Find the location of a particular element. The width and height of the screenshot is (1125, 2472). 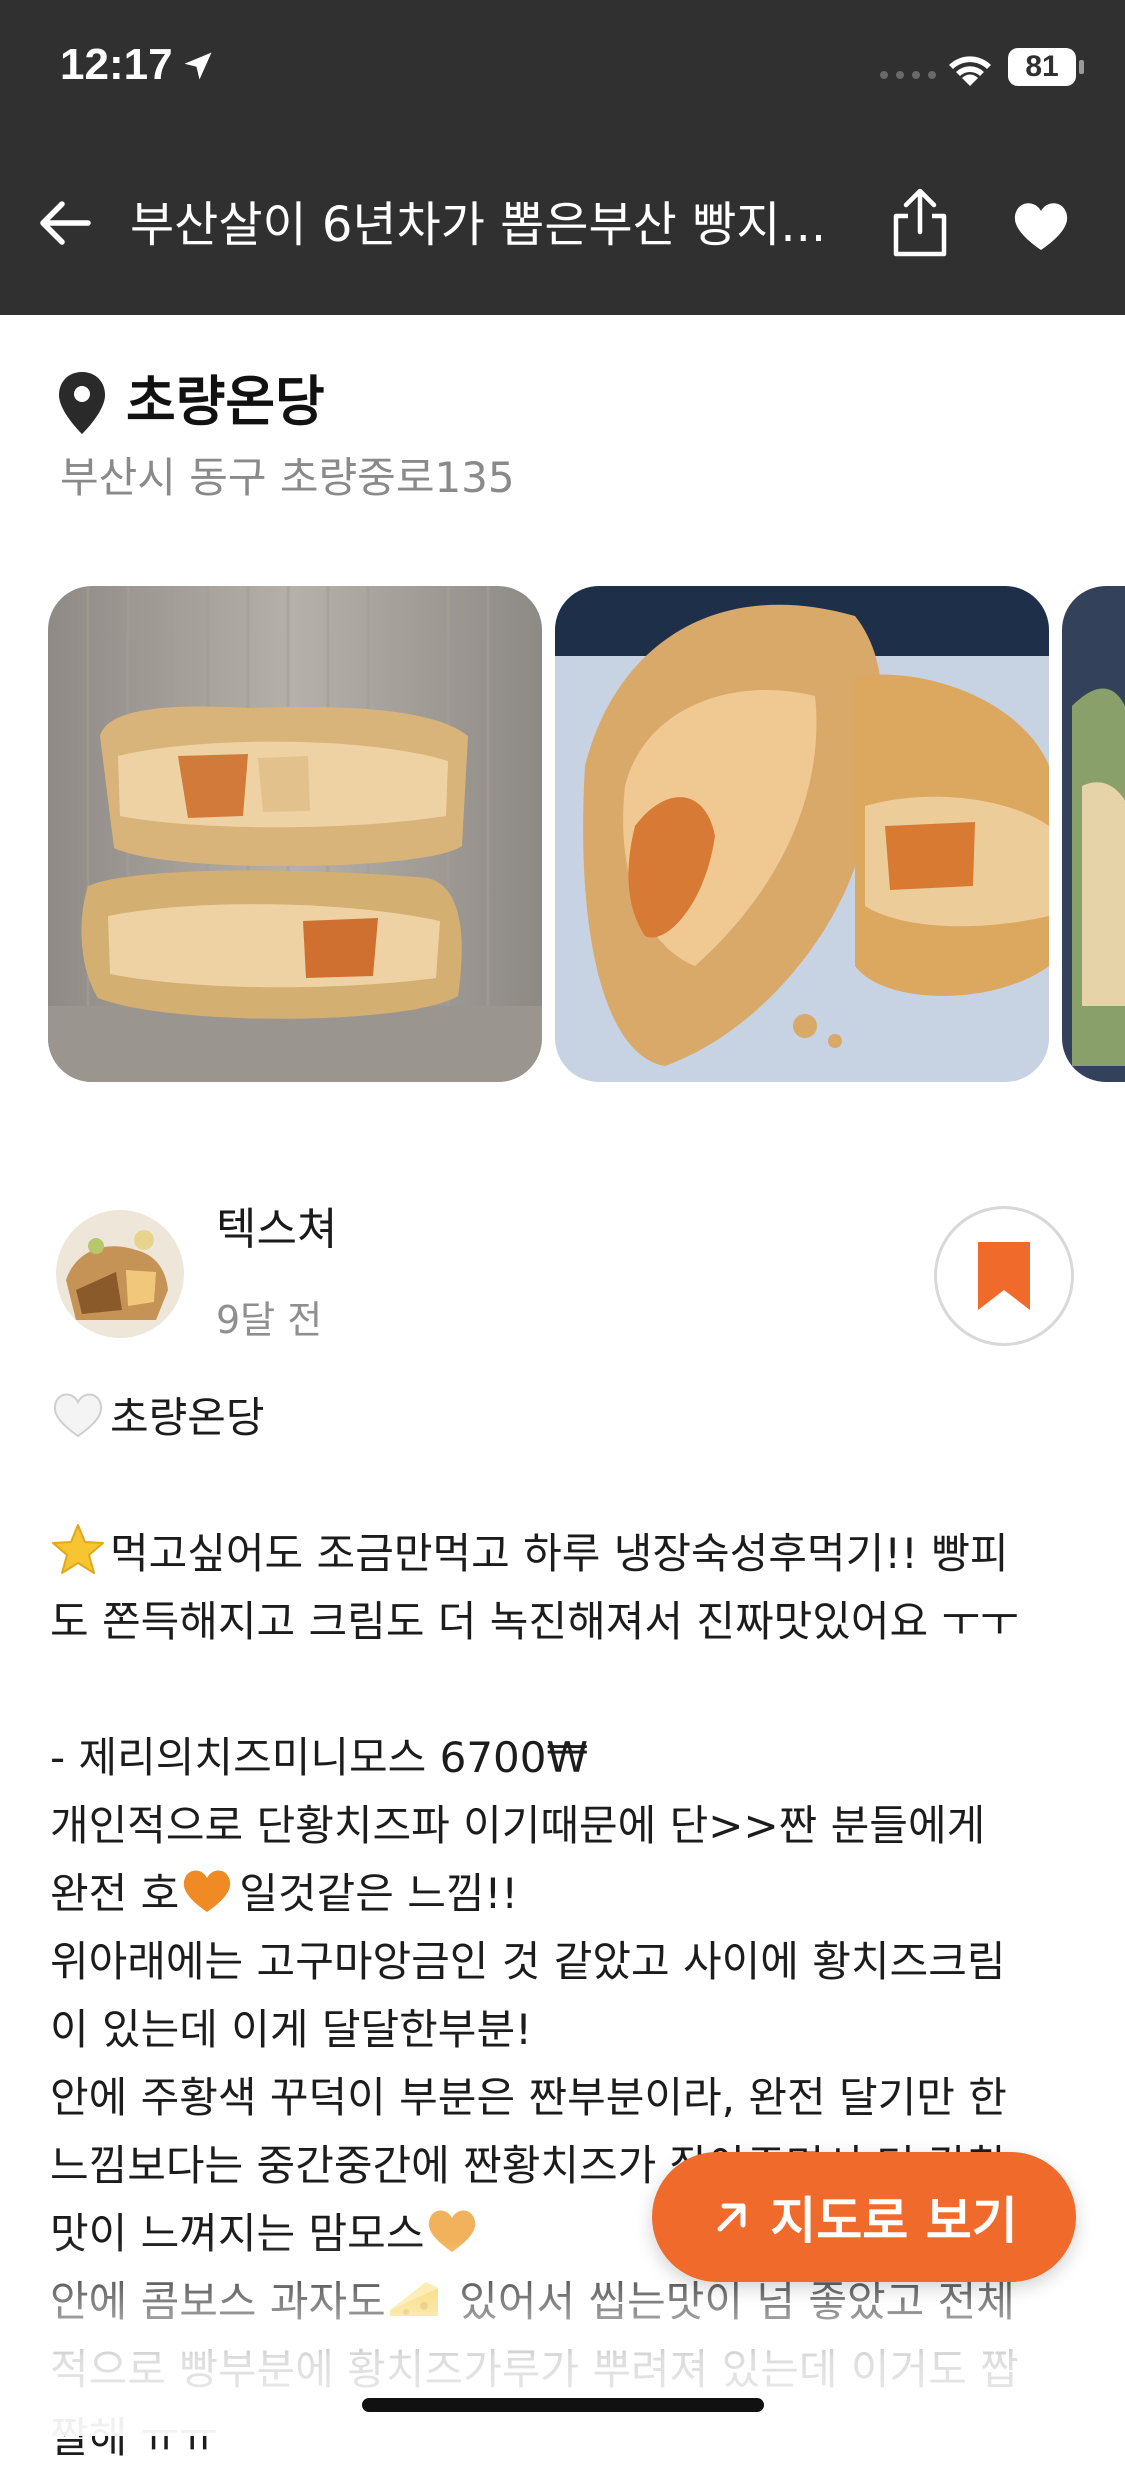

location-arrow-icon is located at coordinates (198, 66).